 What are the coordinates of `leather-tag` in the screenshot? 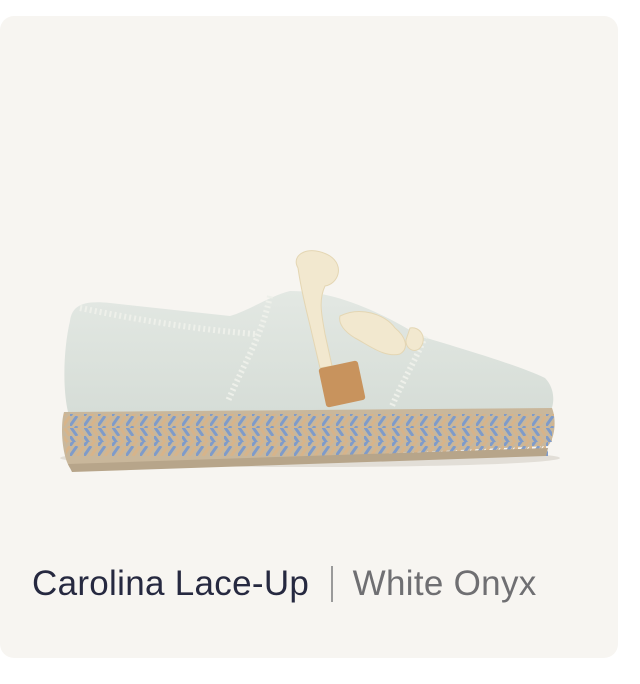 It's located at (342, 384).